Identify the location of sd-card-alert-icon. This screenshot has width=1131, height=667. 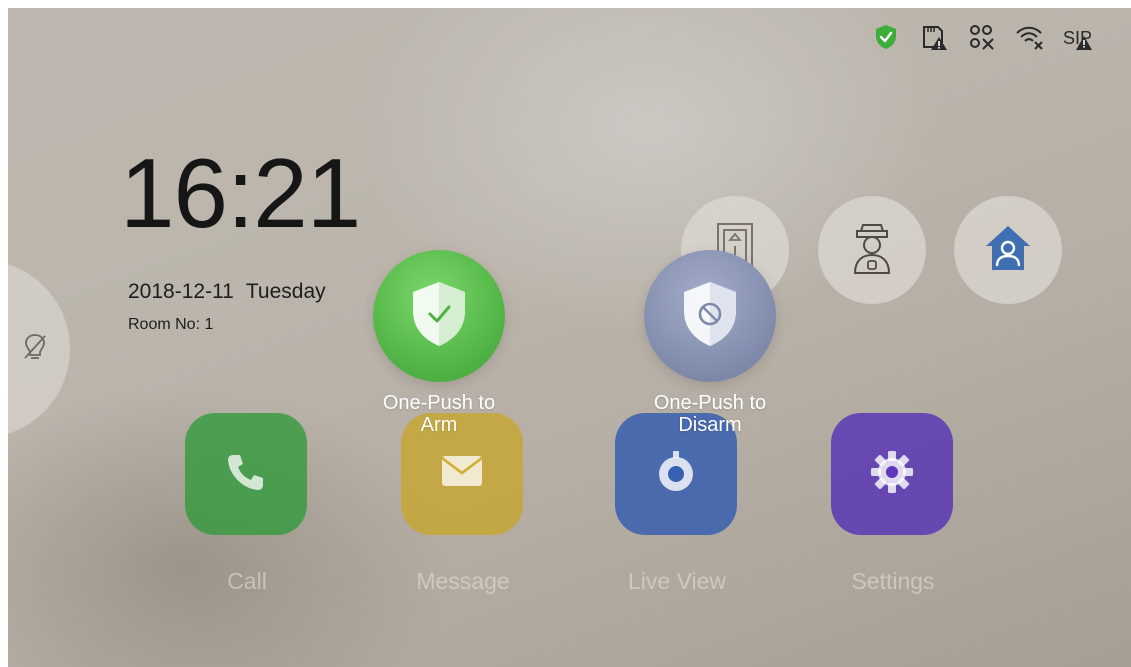
(934, 37).